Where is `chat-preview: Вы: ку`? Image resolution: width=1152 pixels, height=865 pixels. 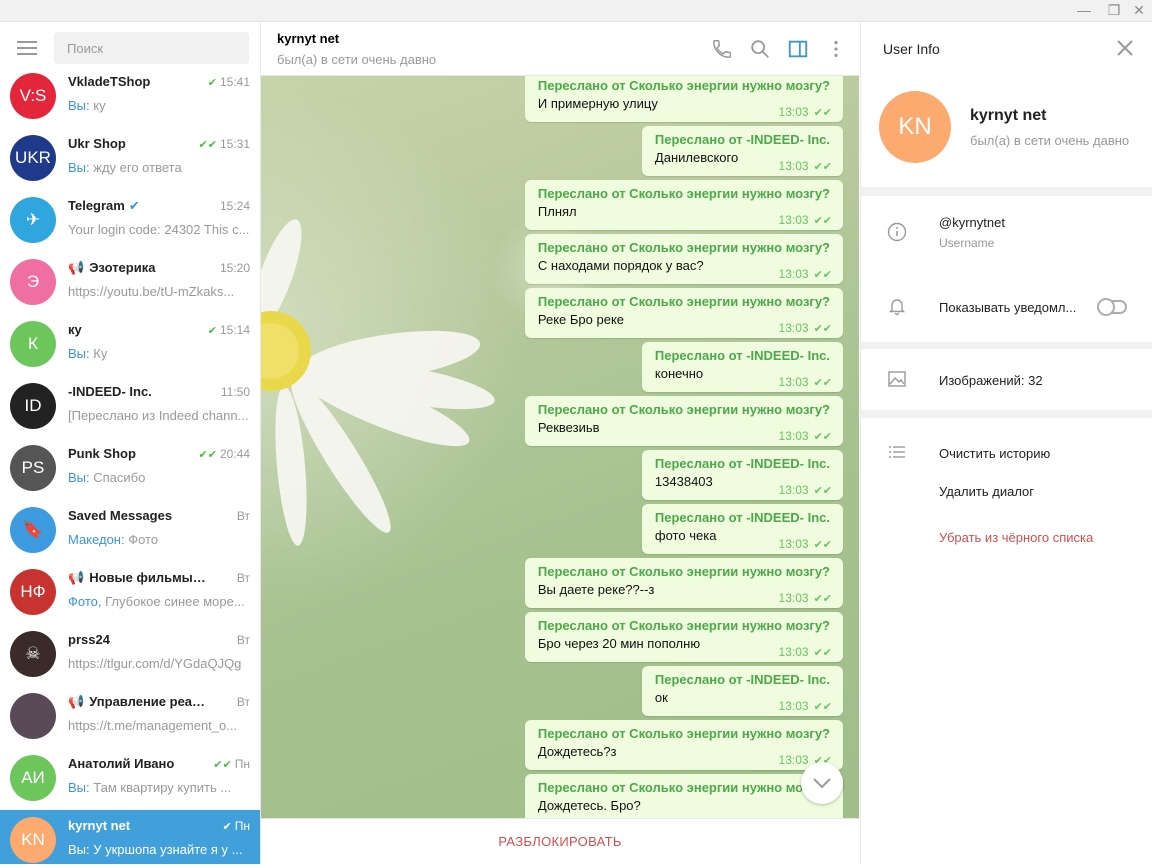 chat-preview: Вы: ку is located at coordinates (87, 105).